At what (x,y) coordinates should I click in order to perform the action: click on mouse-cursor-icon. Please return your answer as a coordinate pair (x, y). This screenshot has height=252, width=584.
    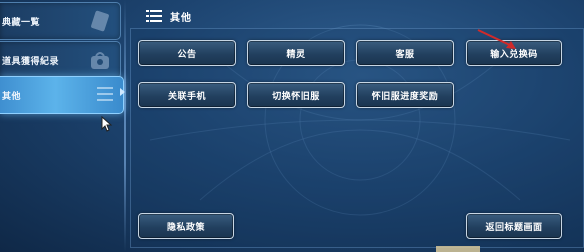
    Looking at the image, I should click on (107, 124).